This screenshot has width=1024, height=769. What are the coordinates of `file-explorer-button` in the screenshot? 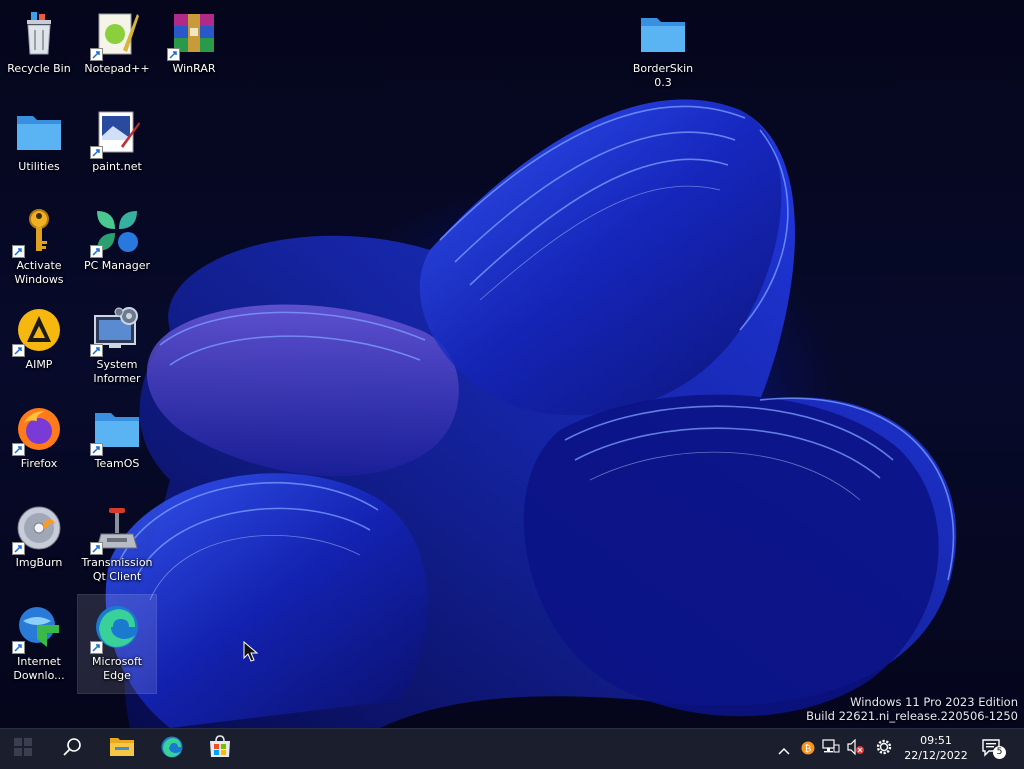 It's located at (122, 749).